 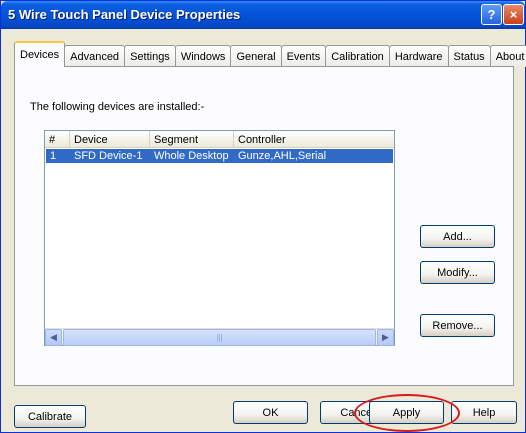 What do you see at coordinates (263, 15) in the screenshot?
I see `title-bar: 5 Wire Touch Panel Device Properties ? ×` at bounding box center [263, 15].